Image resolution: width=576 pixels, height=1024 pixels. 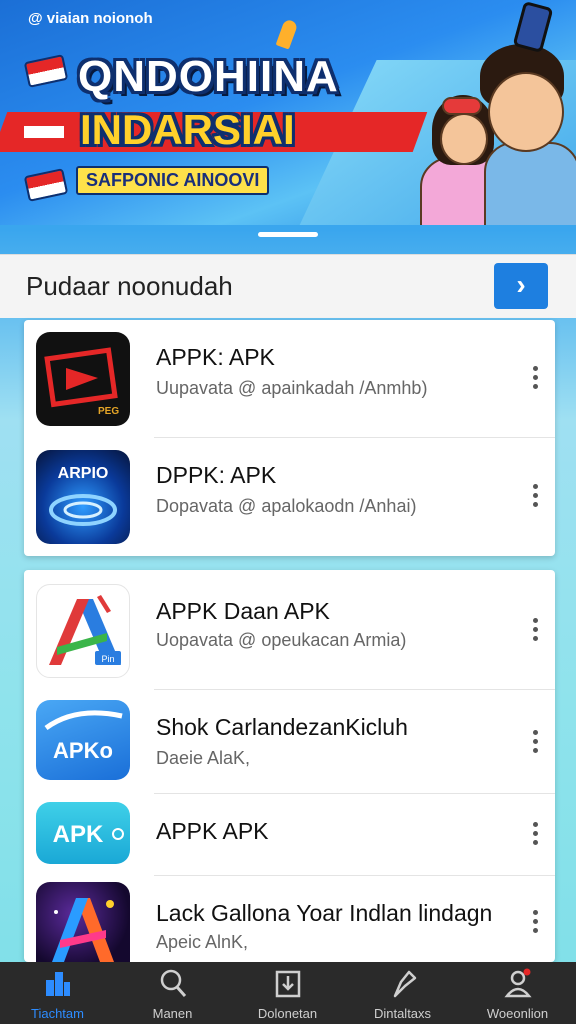 What do you see at coordinates (288, 984) in the screenshot?
I see `download-icon` at bounding box center [288, 984].